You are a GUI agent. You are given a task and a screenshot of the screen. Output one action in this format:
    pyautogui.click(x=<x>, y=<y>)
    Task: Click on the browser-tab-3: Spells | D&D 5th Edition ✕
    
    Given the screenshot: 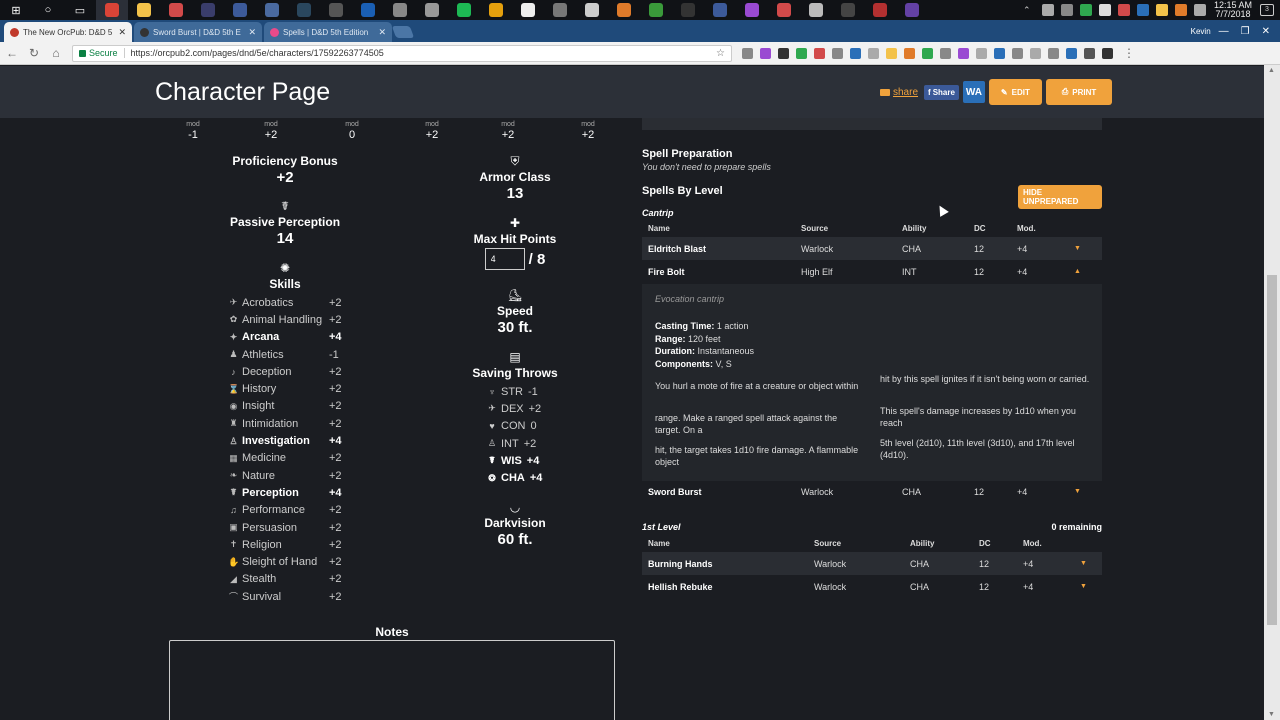 What is the action you would take?
    pyautogui.click(x=328, y=32)
    